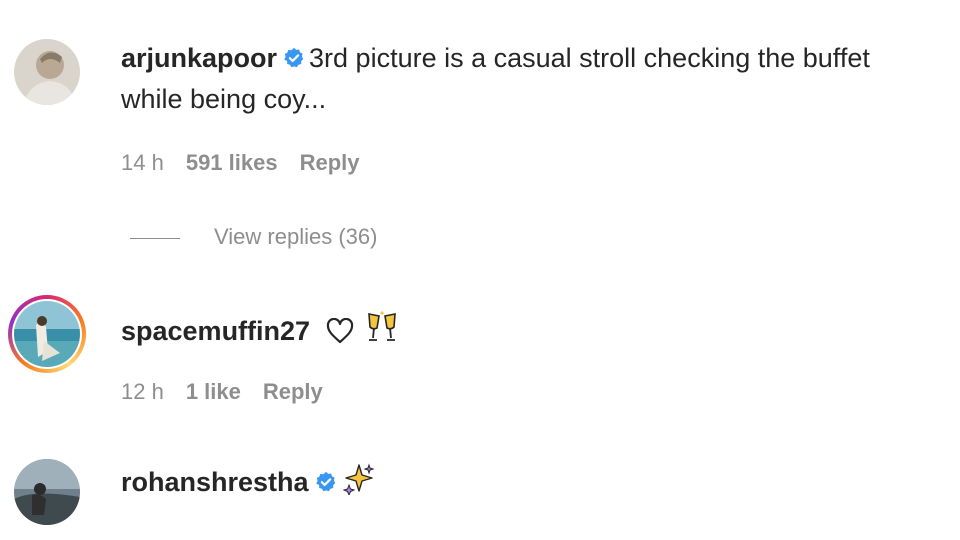  Describe the element at coordinates (296, 236) in the screenshot. I see `view-replies-label: View replies (36)` at that location.